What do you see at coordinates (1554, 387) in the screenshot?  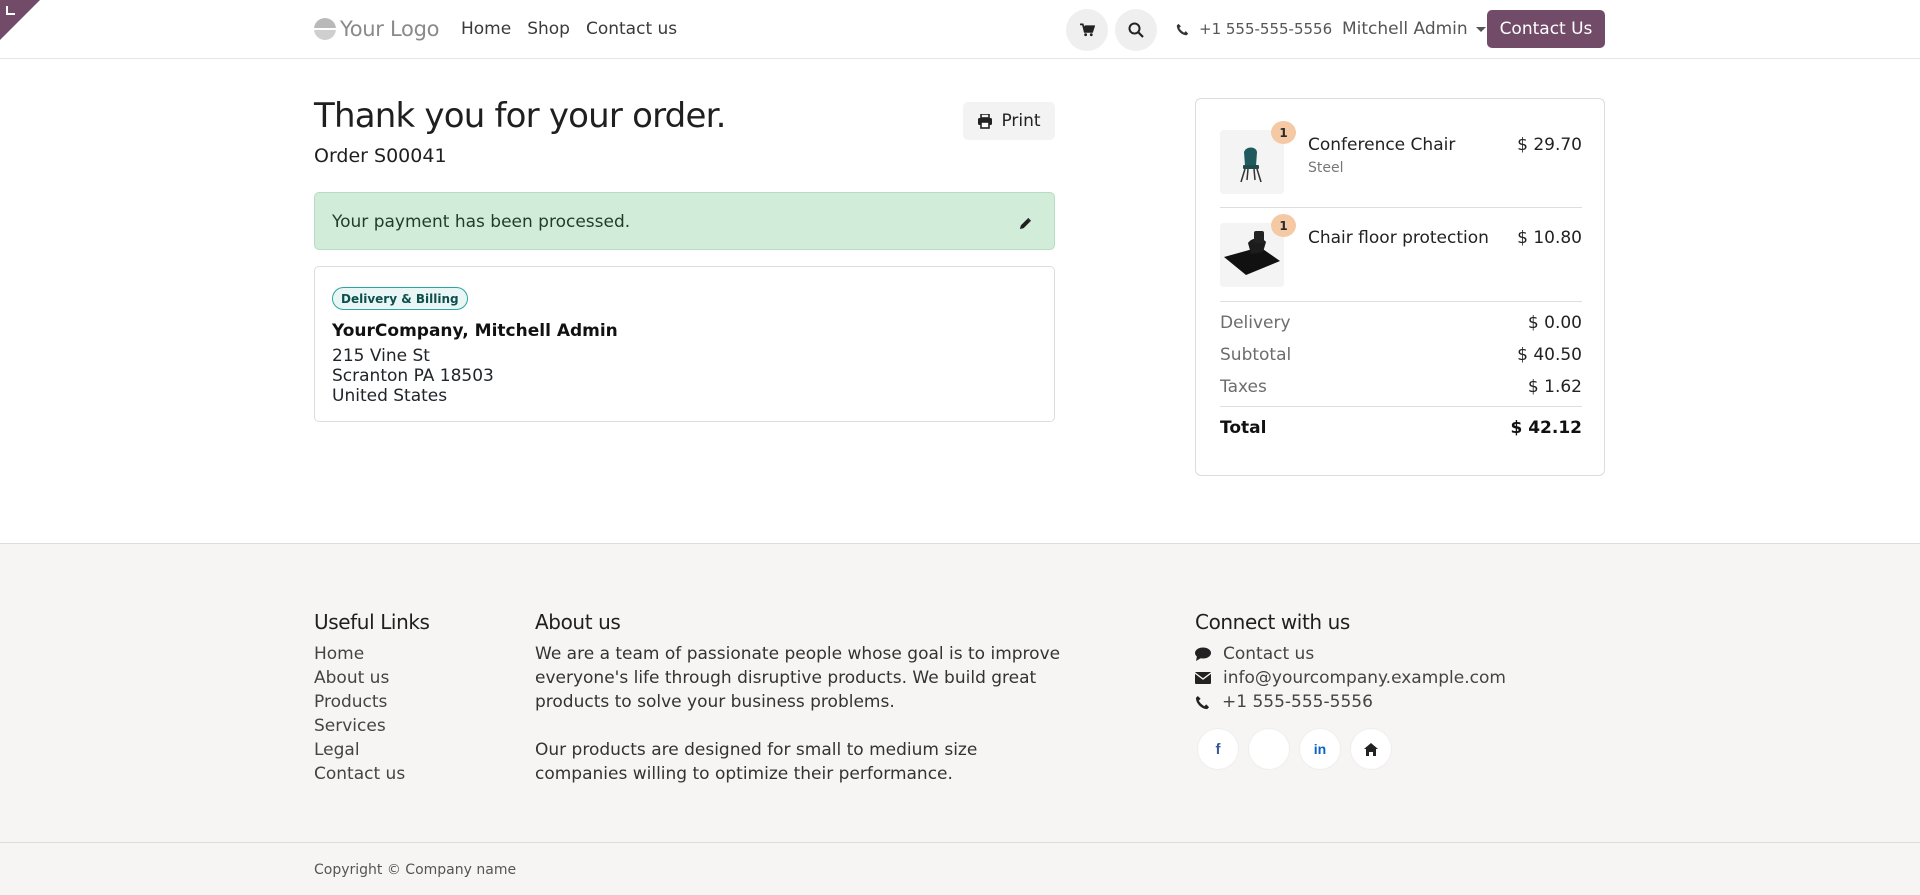 I see `taxes-value: $ 1.62` at bounding box center [1554, 387].